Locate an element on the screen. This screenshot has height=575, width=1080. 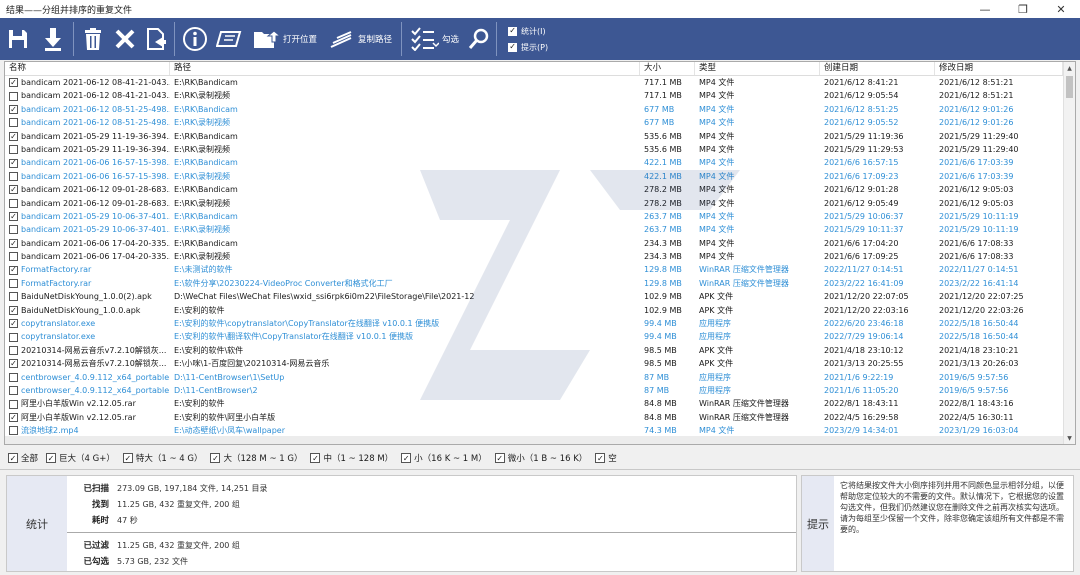
remove-button is located at coordinates (125, 39).